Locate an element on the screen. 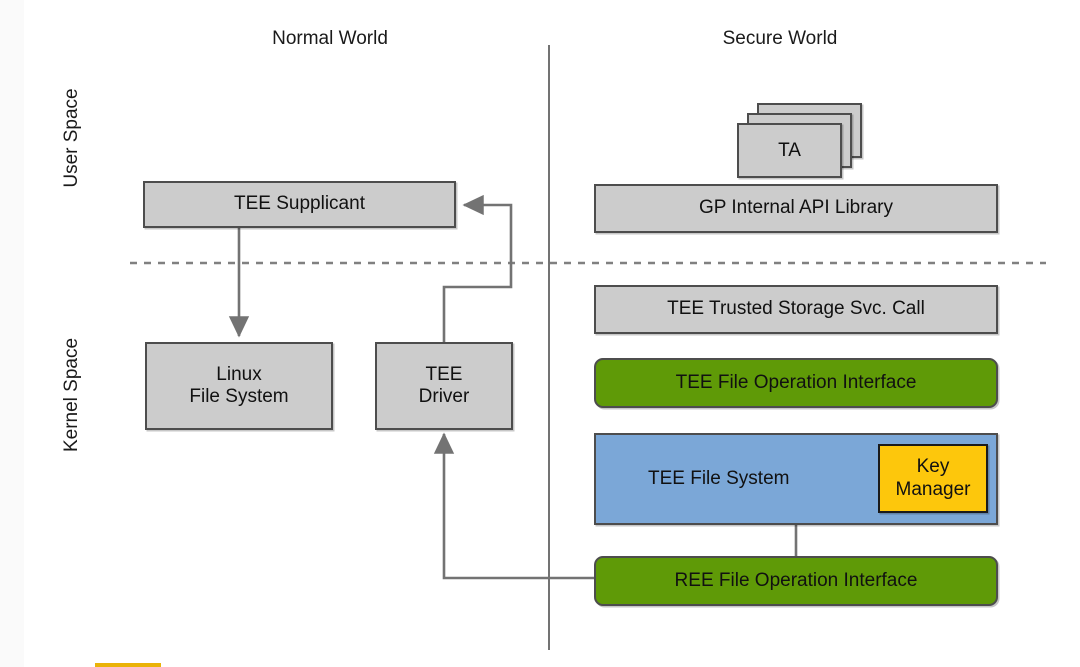  connector-ree-interface-to-tee-driver is located at coordinates (513, 506).